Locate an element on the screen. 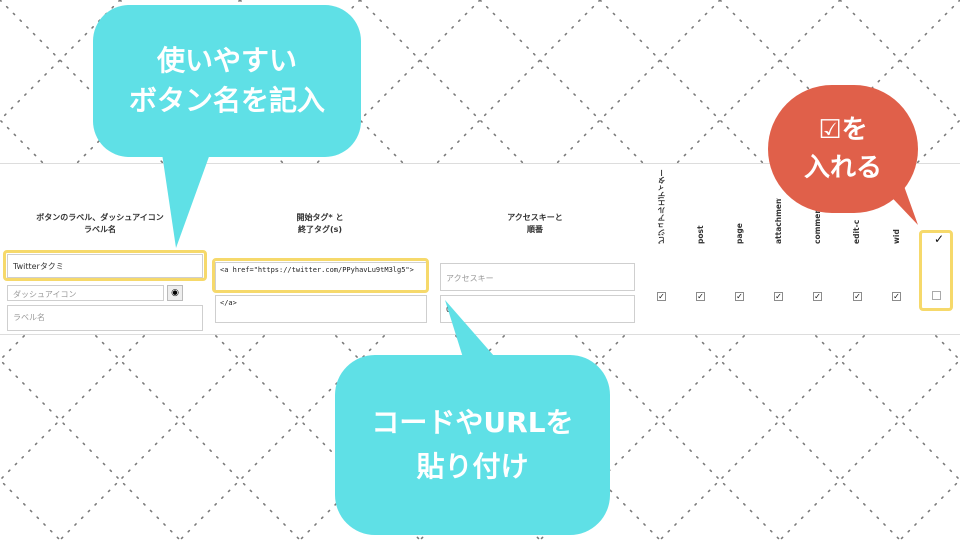 This screenshot has height=544, width=960. callout-paste-code-line2: 貼り付け is located at coordinates (472, 466).